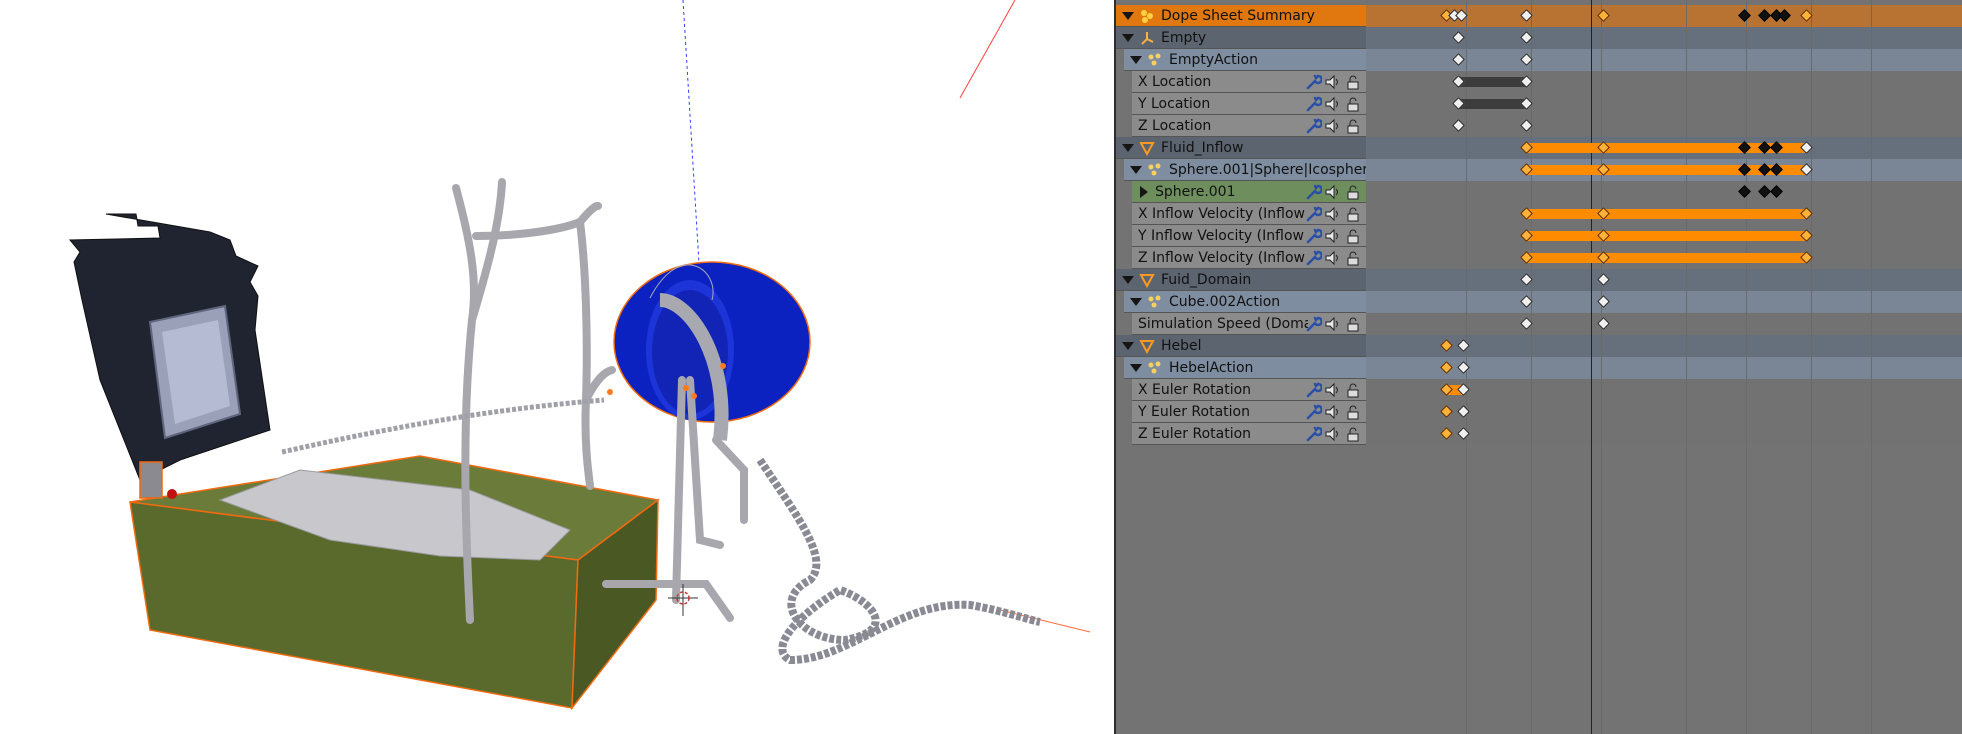 The width and height of the screenshot is (1962, 734). What do you see at coordinates (1249, 192) in the screenshot?
I see `channel-row-sphere-001: Sphere.001` at bounding box center [1249, 192].